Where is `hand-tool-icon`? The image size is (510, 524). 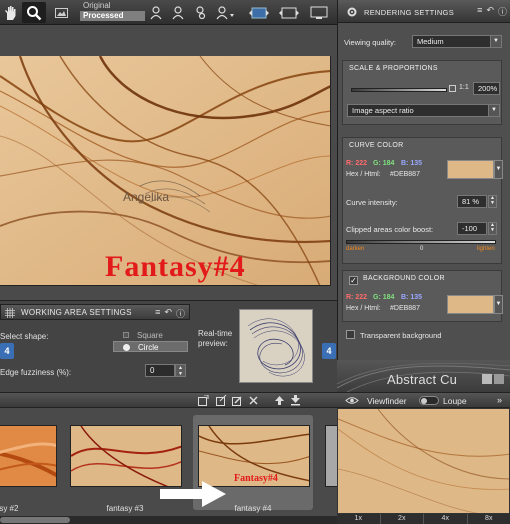 hand-tool-icon is located at coordinates (11, 12).